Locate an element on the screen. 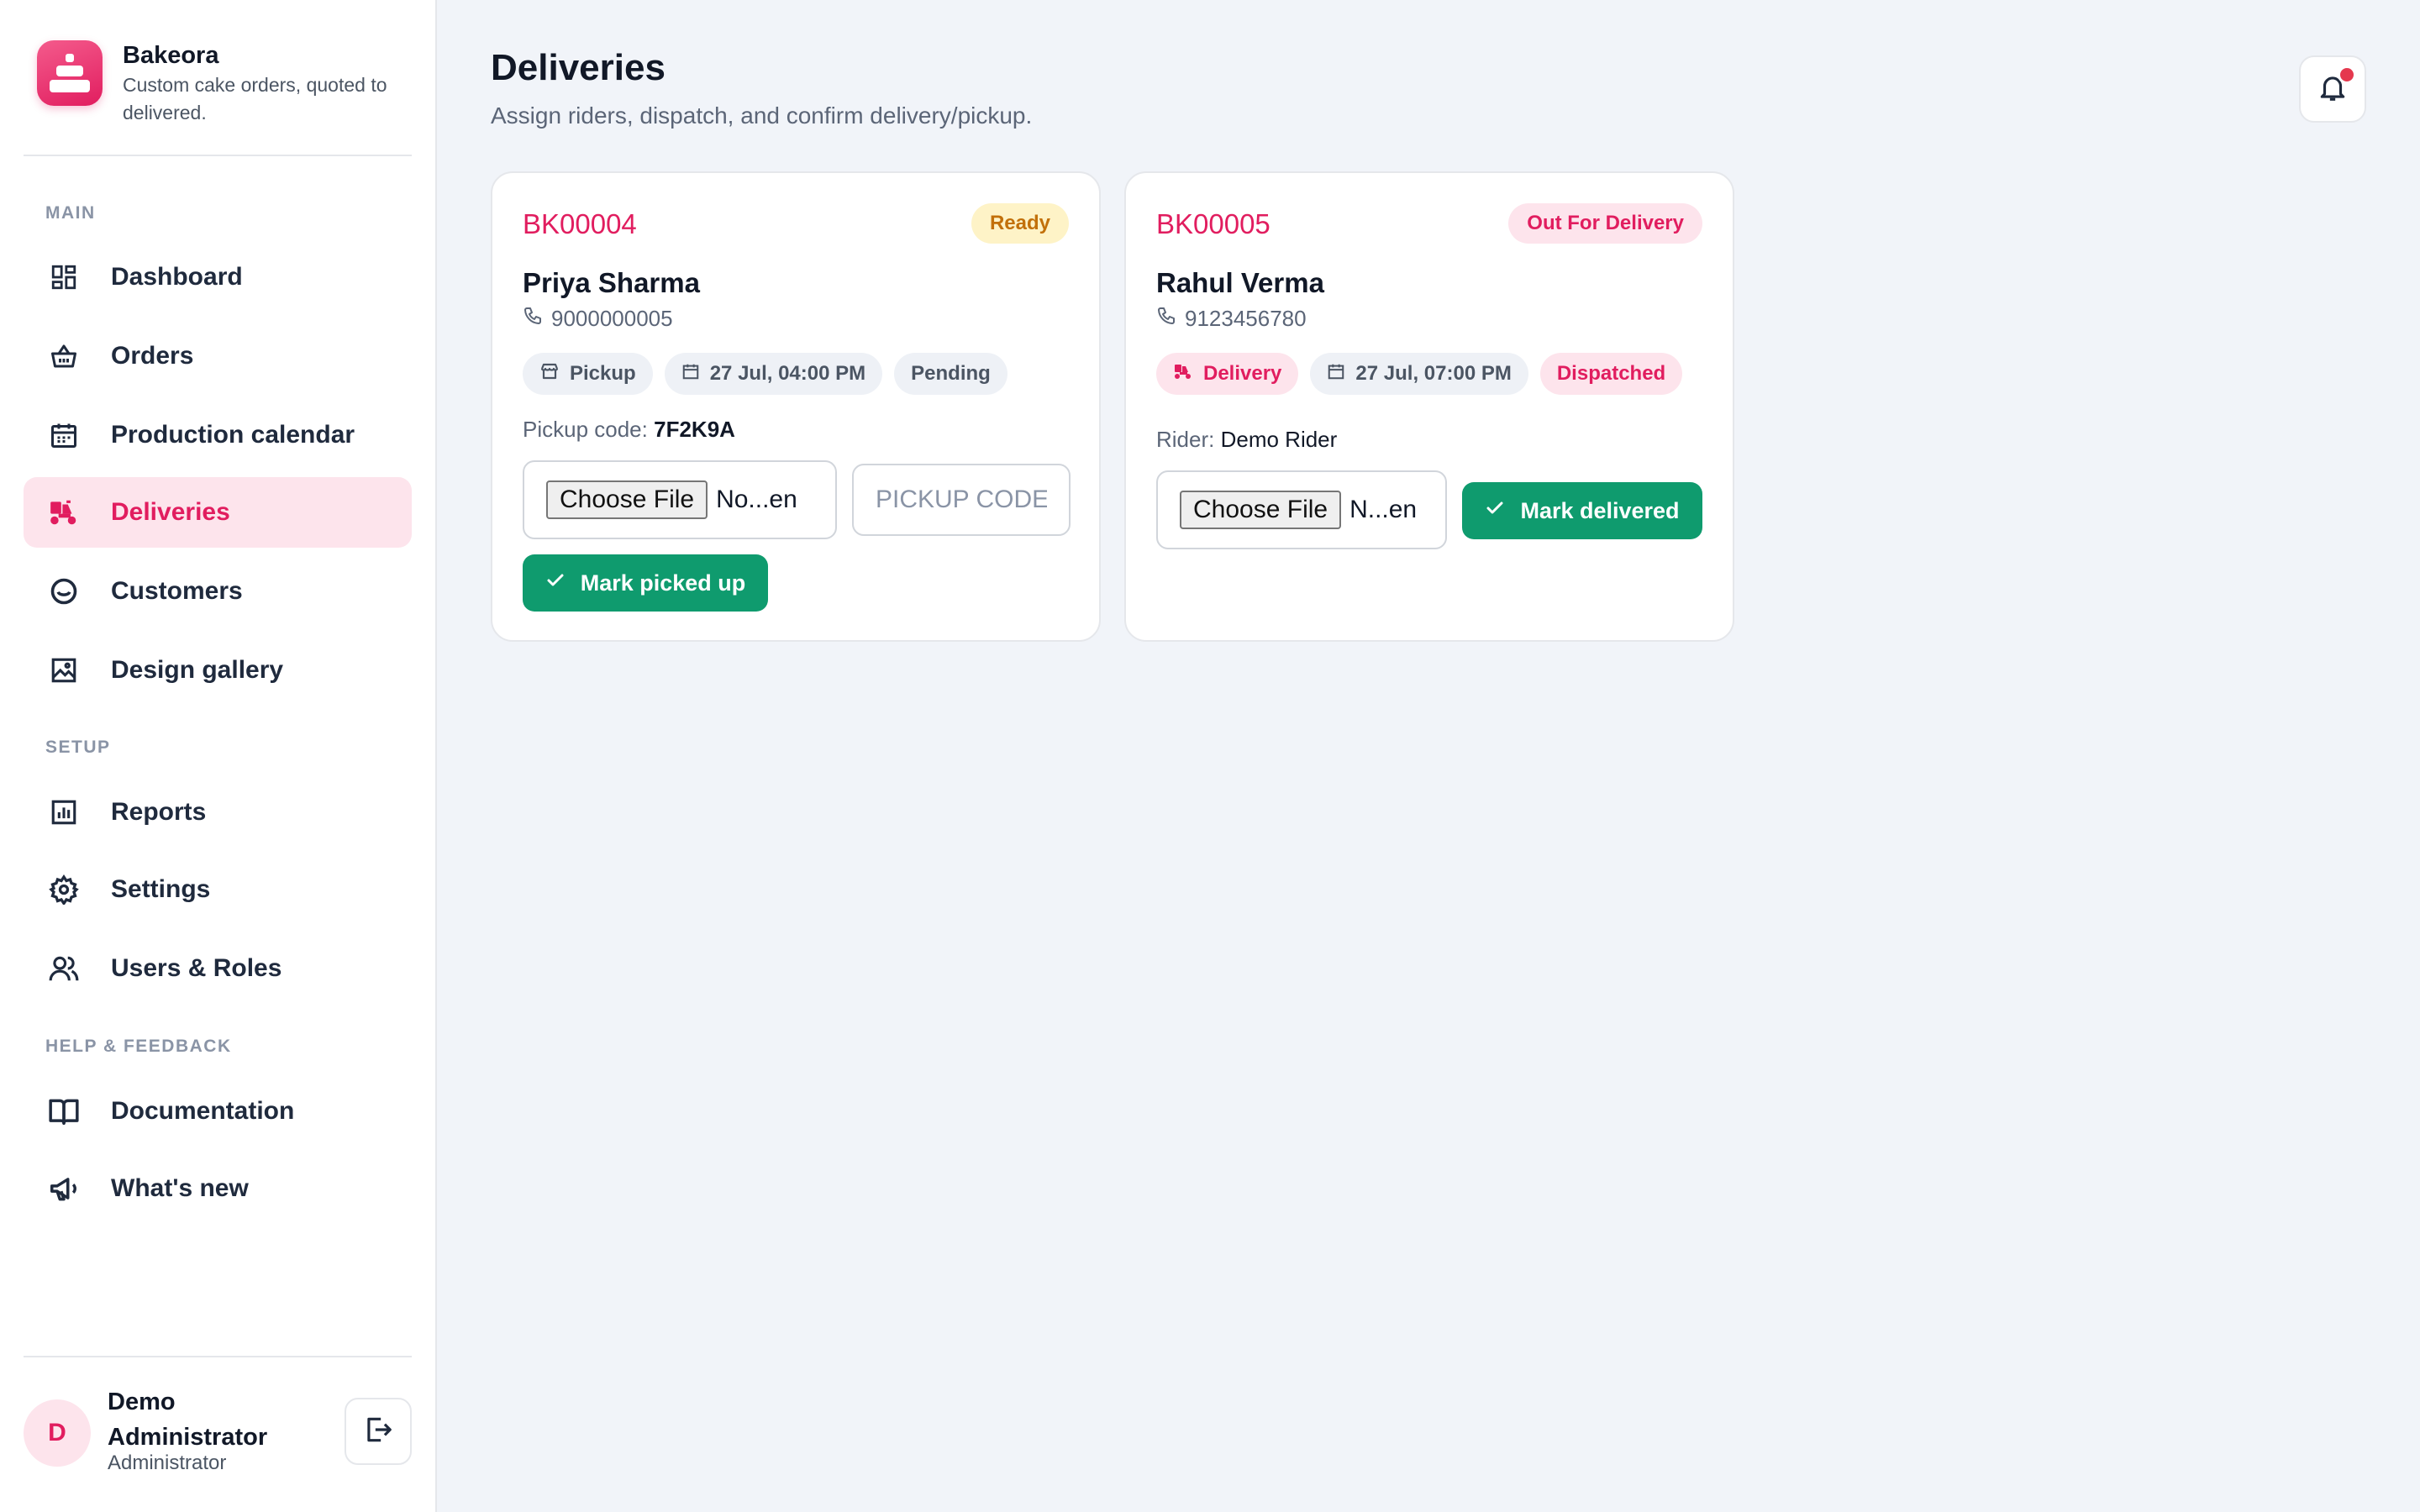 This screenshot has height=1512, width=2420. fulfilment-chip: Pickup is located at coordinates (588, 374).